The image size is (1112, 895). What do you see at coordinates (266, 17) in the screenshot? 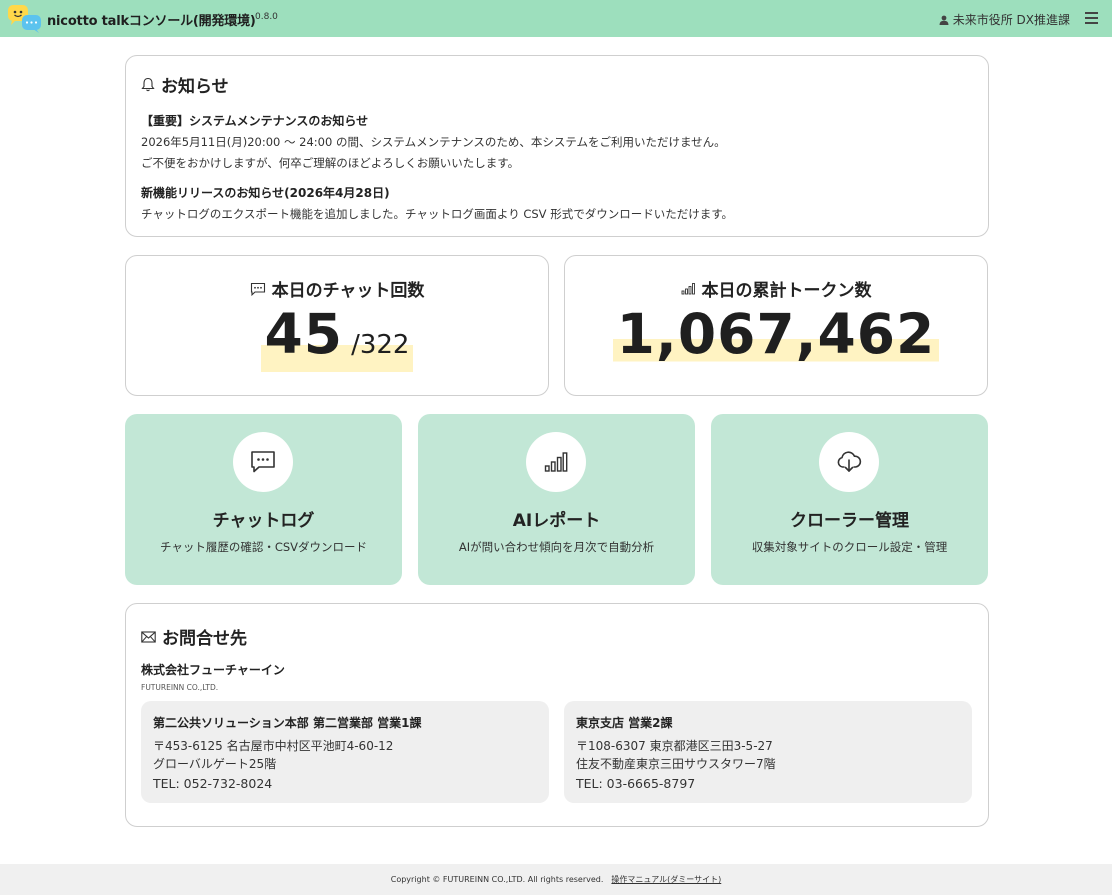
I see `version-label: 0.8.0` at bounding box center [266, 17].